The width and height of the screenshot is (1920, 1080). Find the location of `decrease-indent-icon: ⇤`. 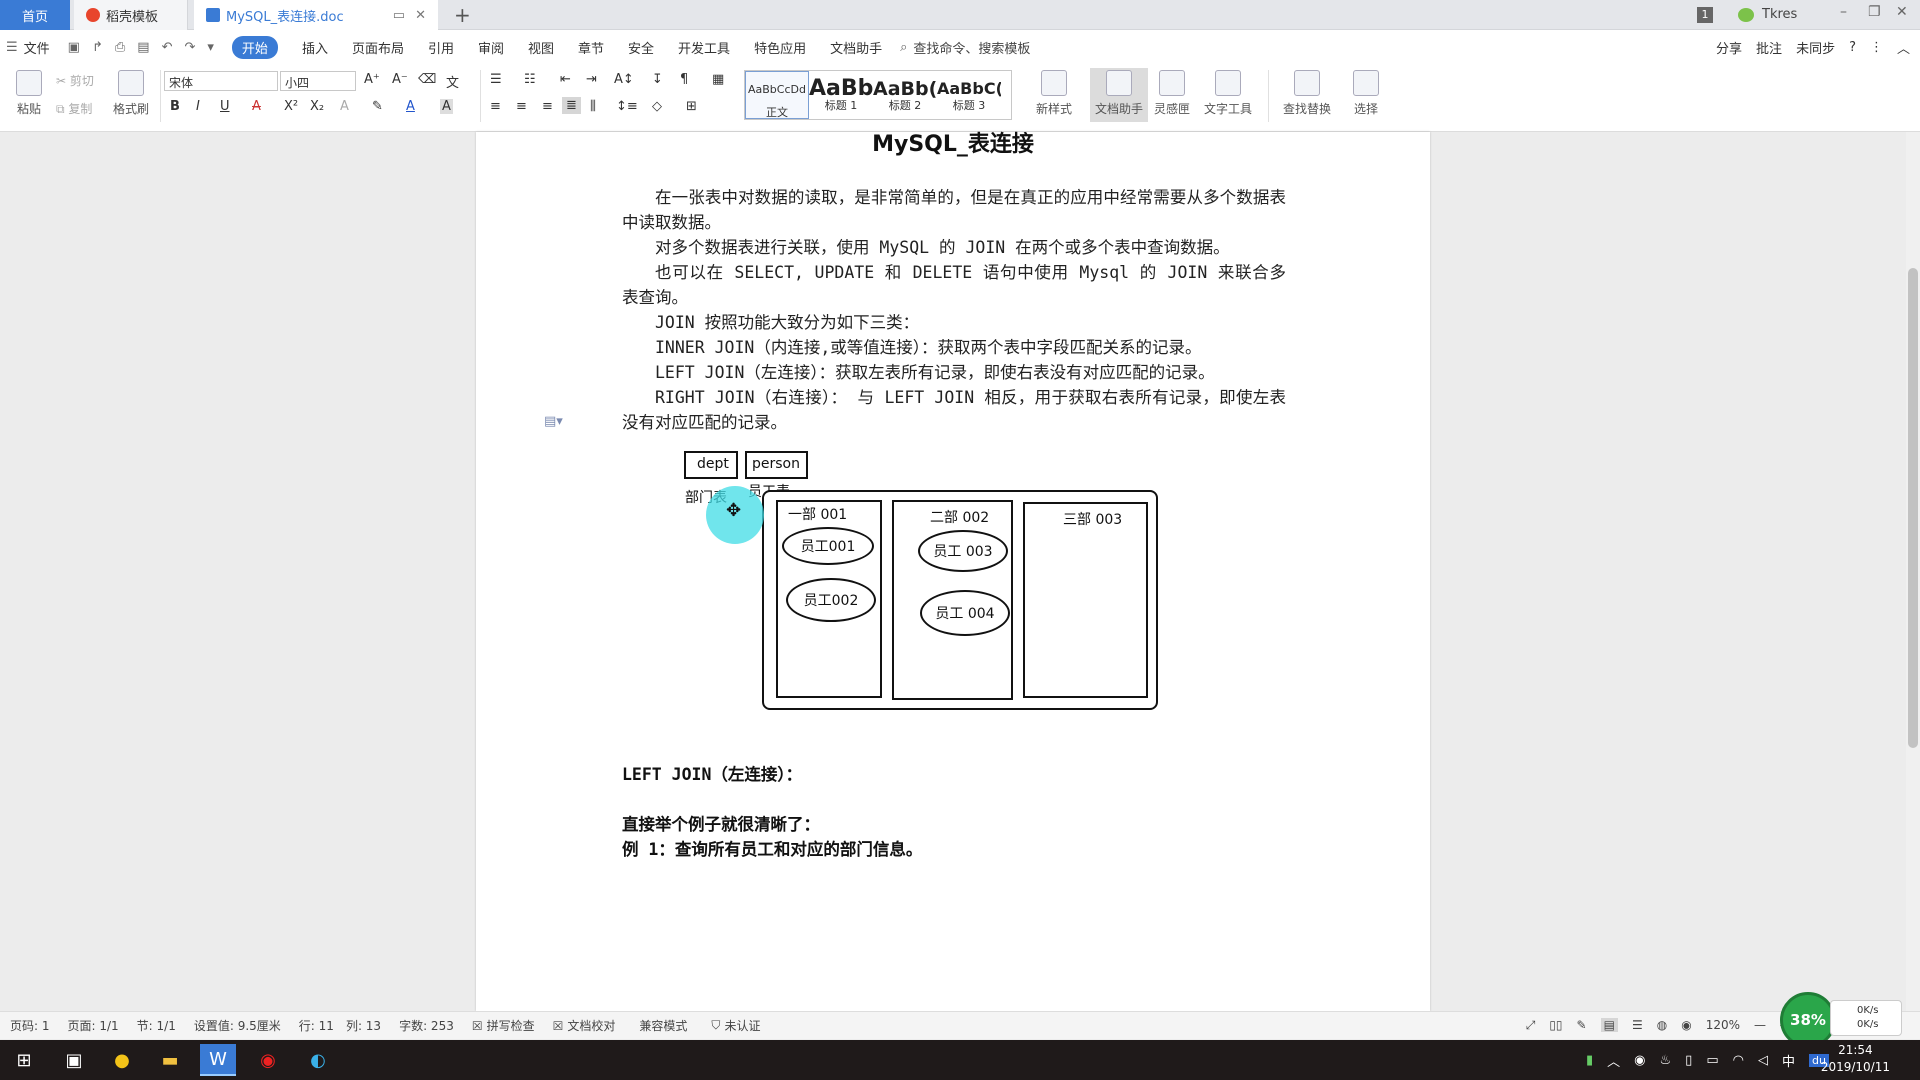

decrease-indent-icon: ⇤ is located at coordinates (565, 79).